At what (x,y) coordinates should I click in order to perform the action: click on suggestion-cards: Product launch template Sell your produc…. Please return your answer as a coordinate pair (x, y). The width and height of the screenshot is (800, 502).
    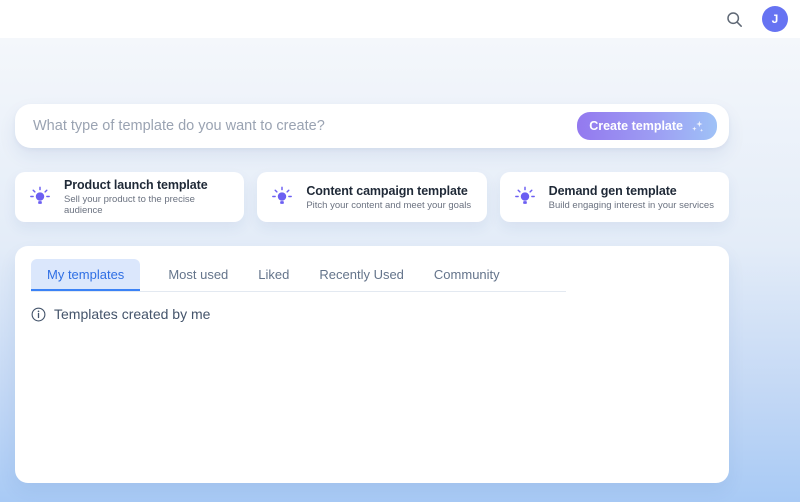
    Looking at the image, I should click on (372, 197).